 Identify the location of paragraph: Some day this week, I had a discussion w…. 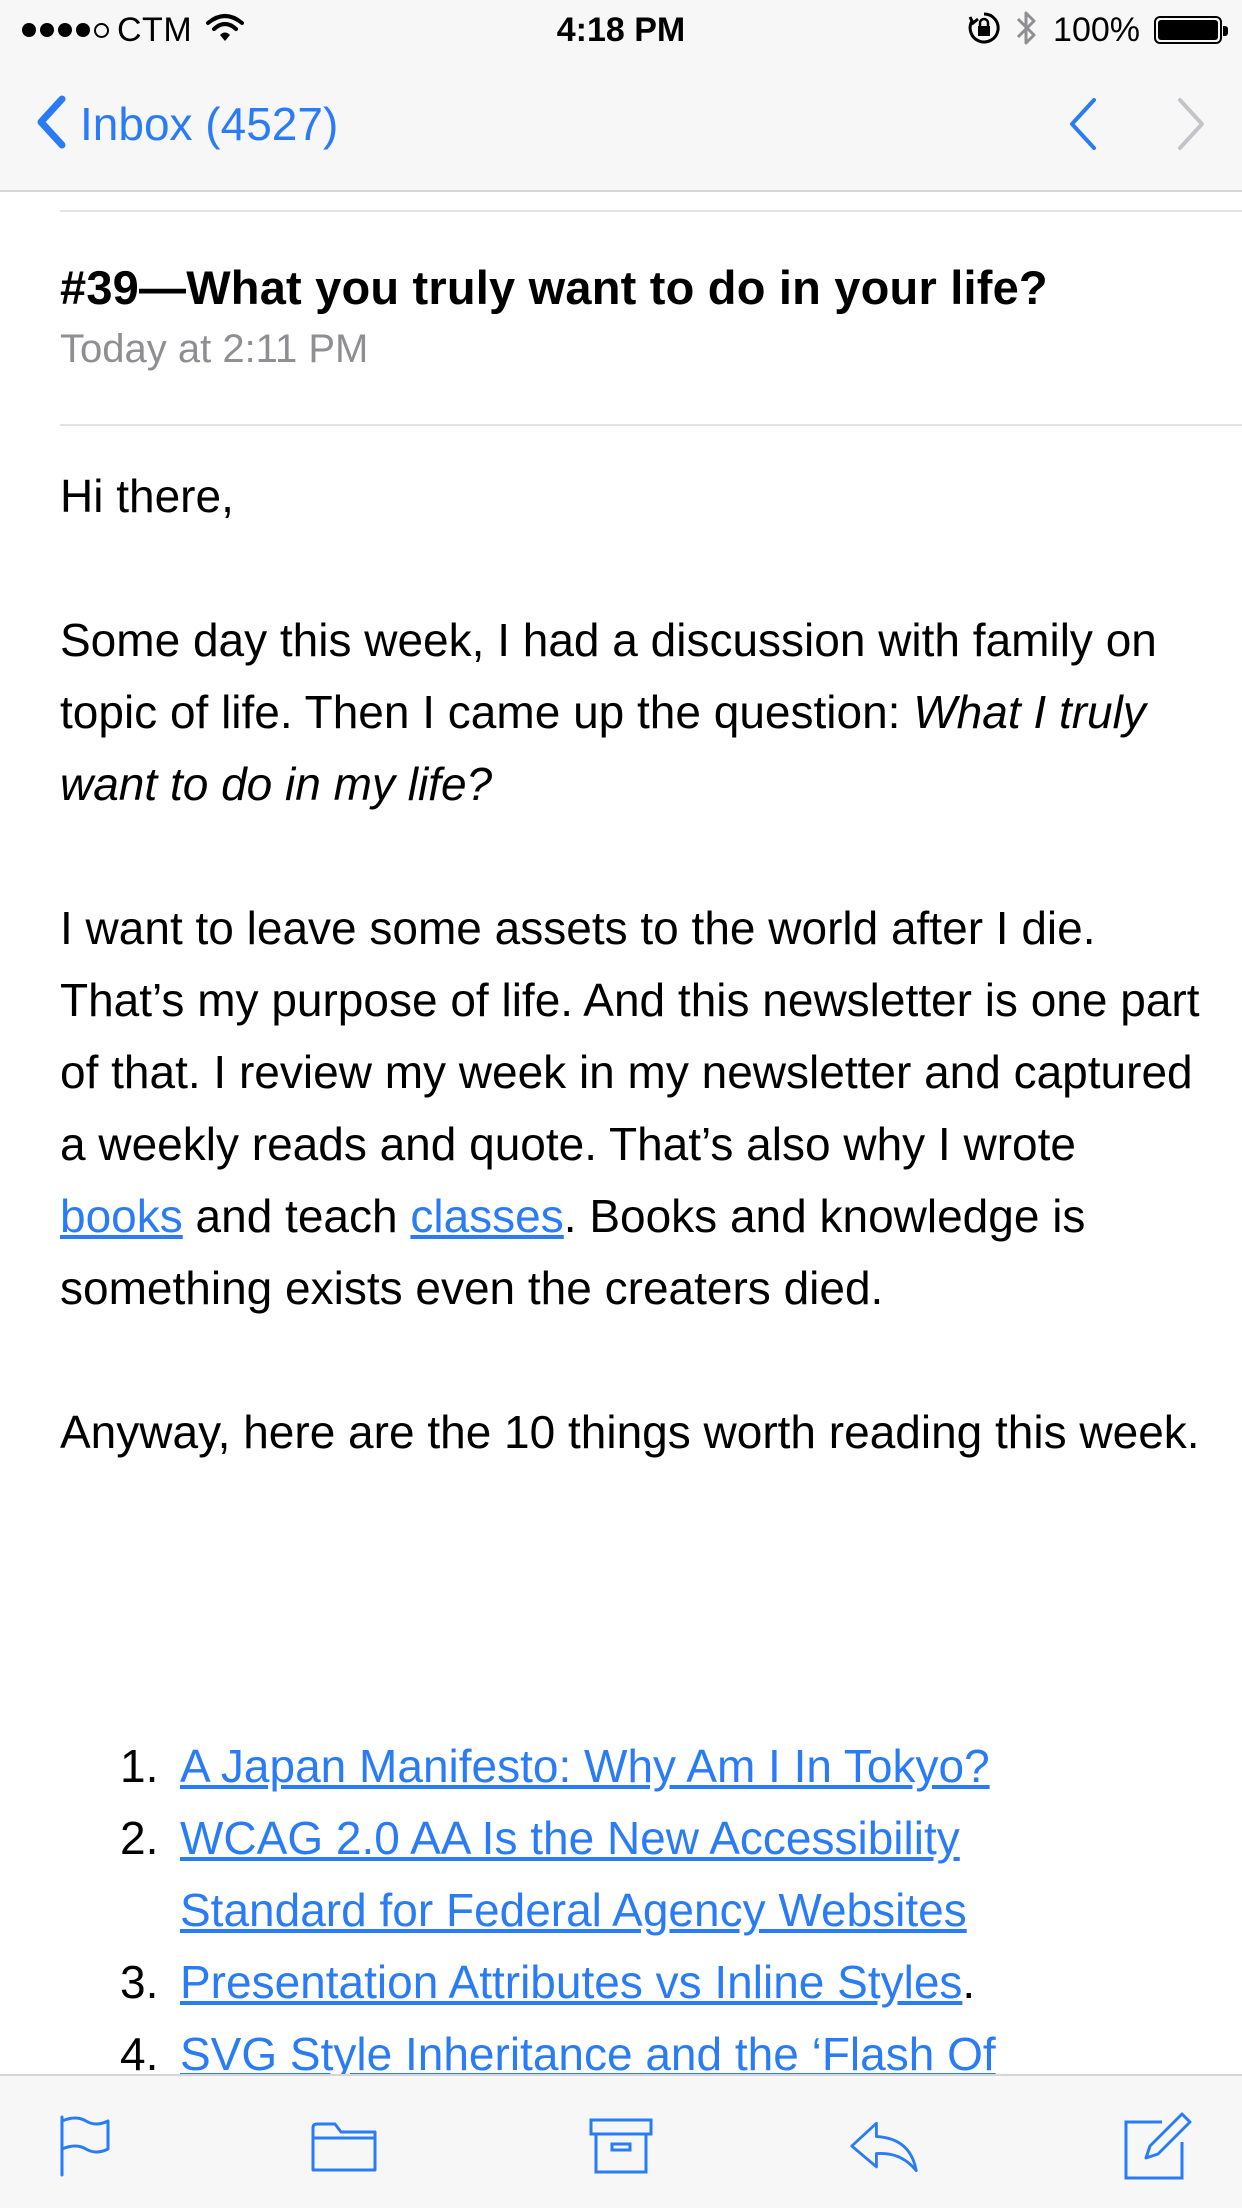
(635, 712).